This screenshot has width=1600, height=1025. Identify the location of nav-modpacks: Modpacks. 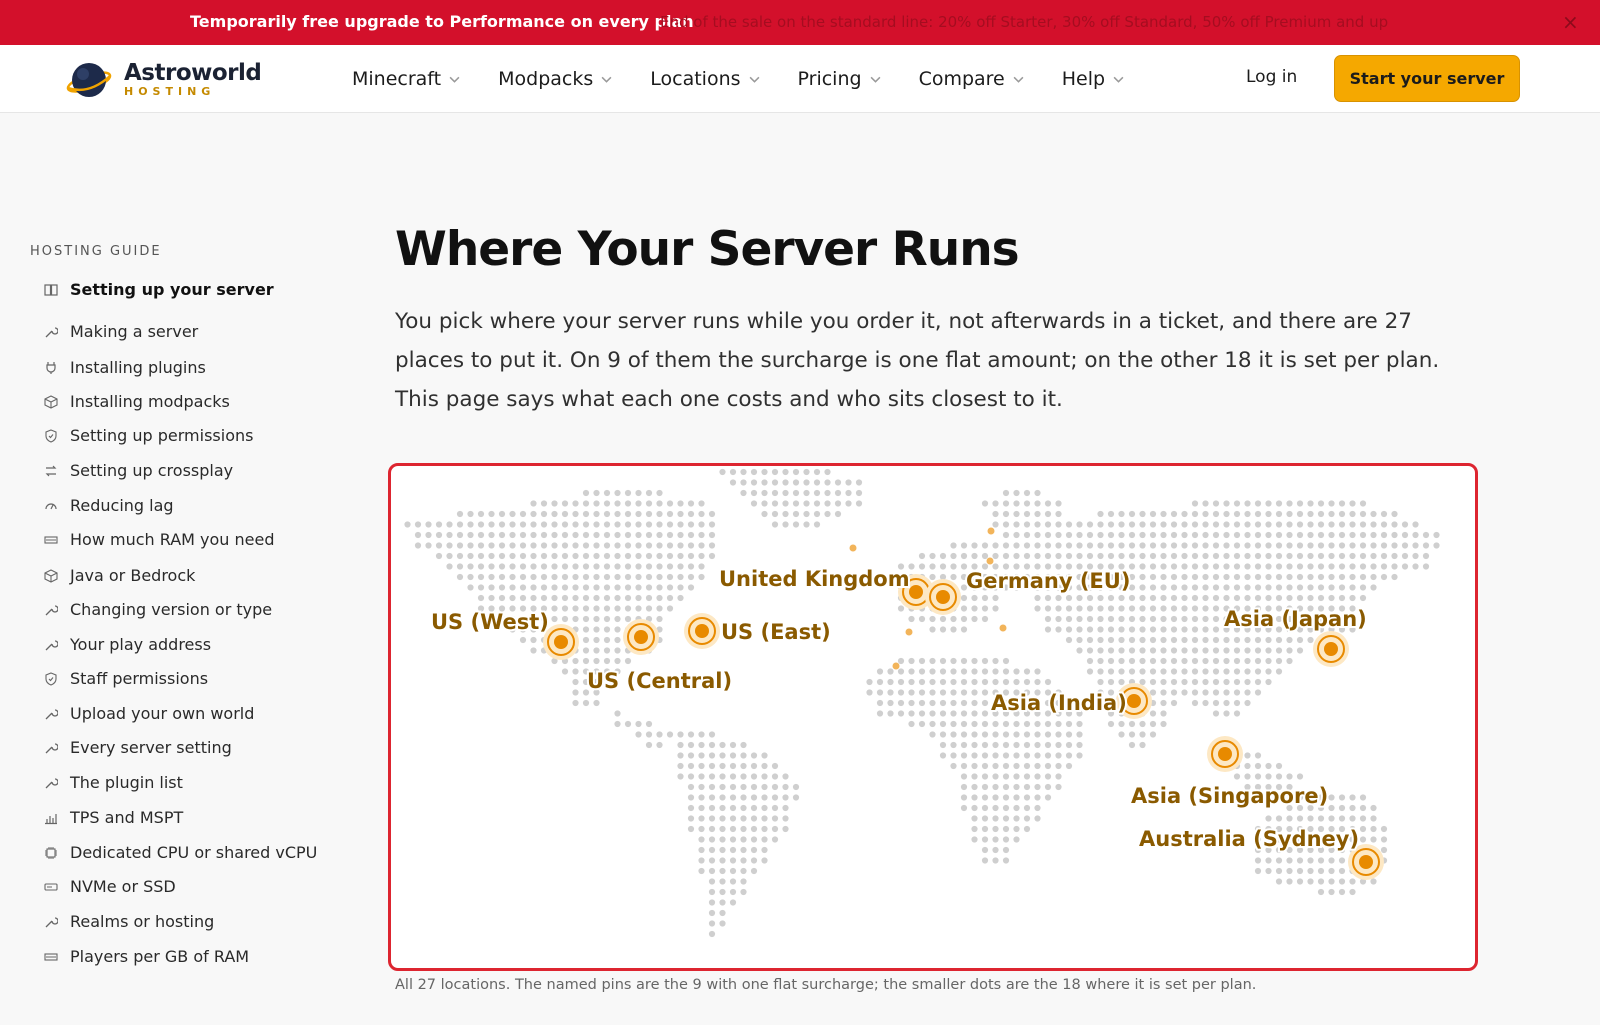
(555, 79).